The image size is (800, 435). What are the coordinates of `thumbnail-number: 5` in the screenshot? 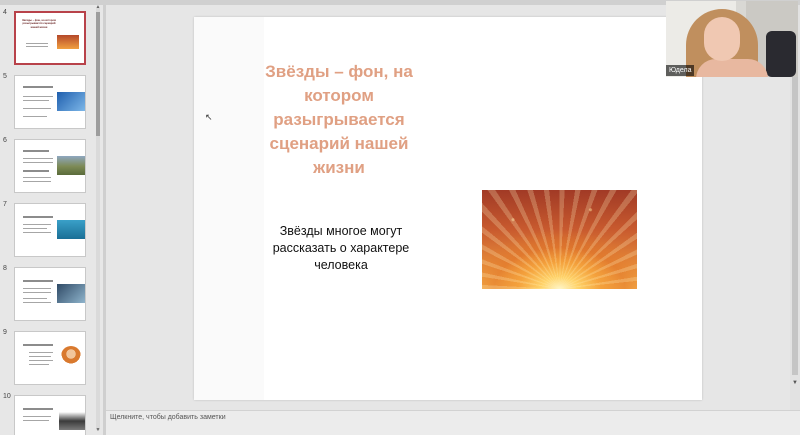 It's located at (5, 76).